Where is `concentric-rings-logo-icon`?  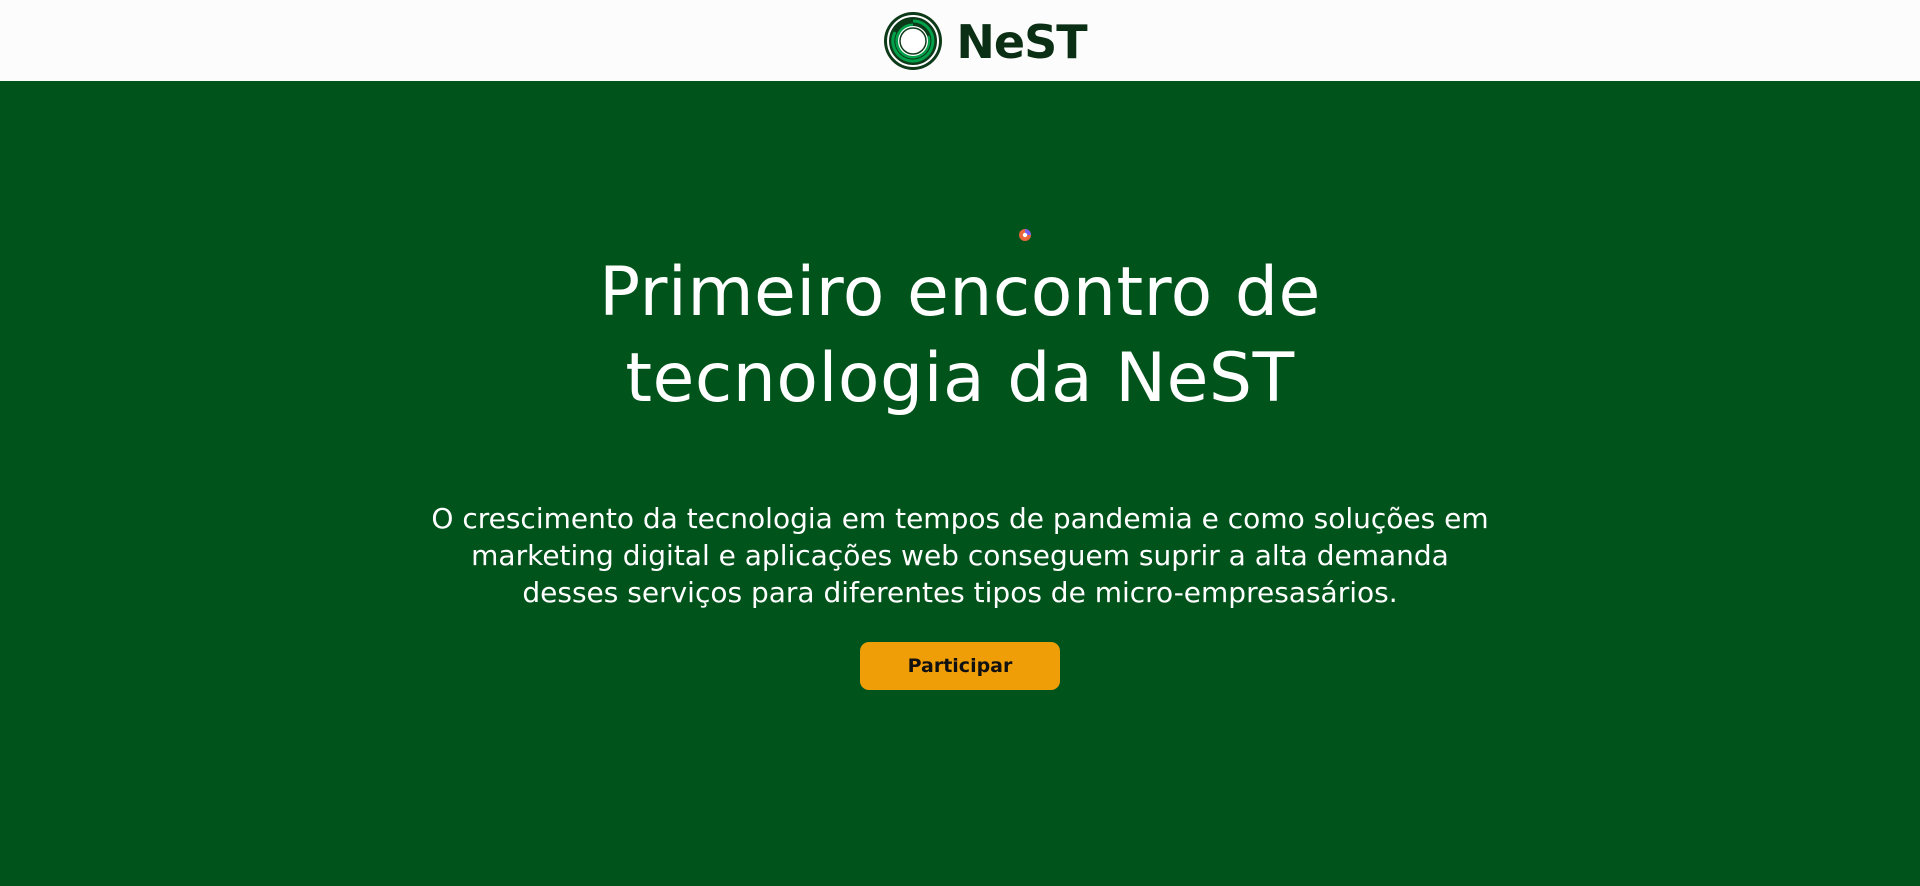
concentric-rings-logo-icon is located at coordinates (913, 40).